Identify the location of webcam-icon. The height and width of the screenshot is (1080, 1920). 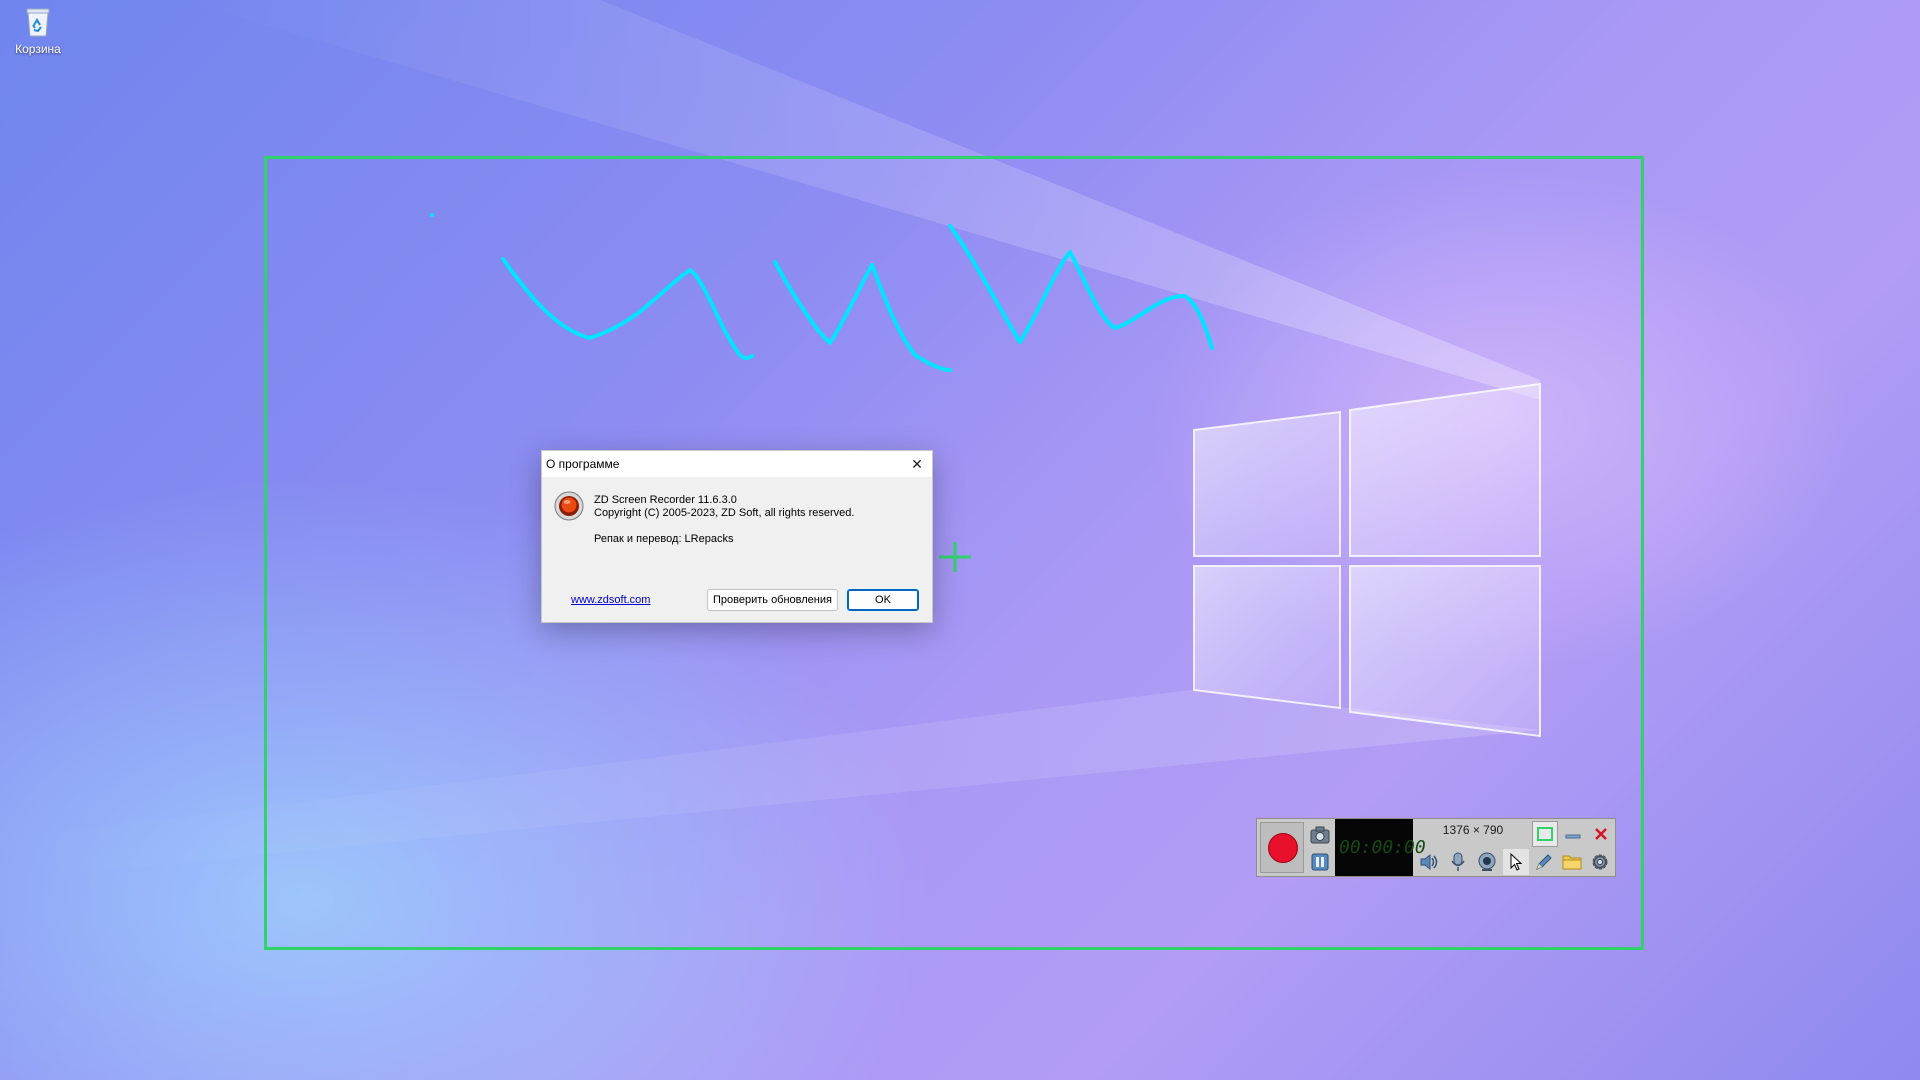
(1487, 861).